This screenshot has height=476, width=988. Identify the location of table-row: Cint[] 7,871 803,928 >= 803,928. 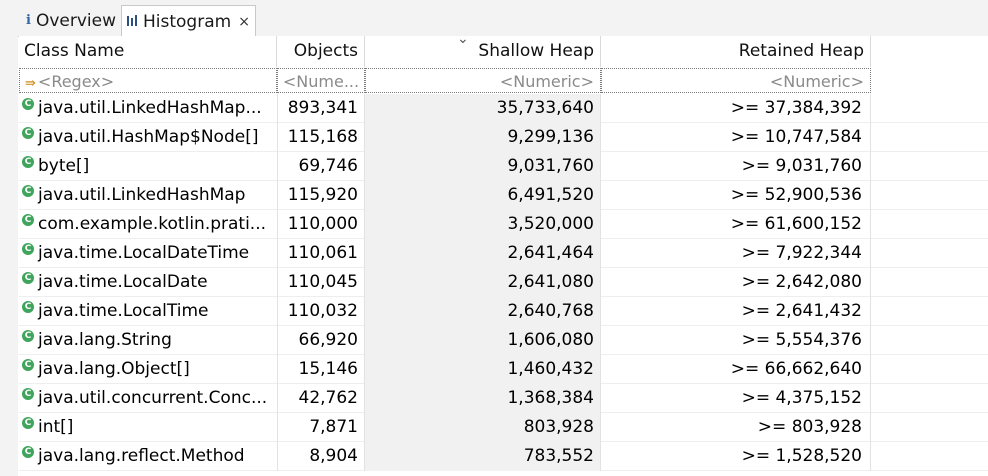
(503, 427).